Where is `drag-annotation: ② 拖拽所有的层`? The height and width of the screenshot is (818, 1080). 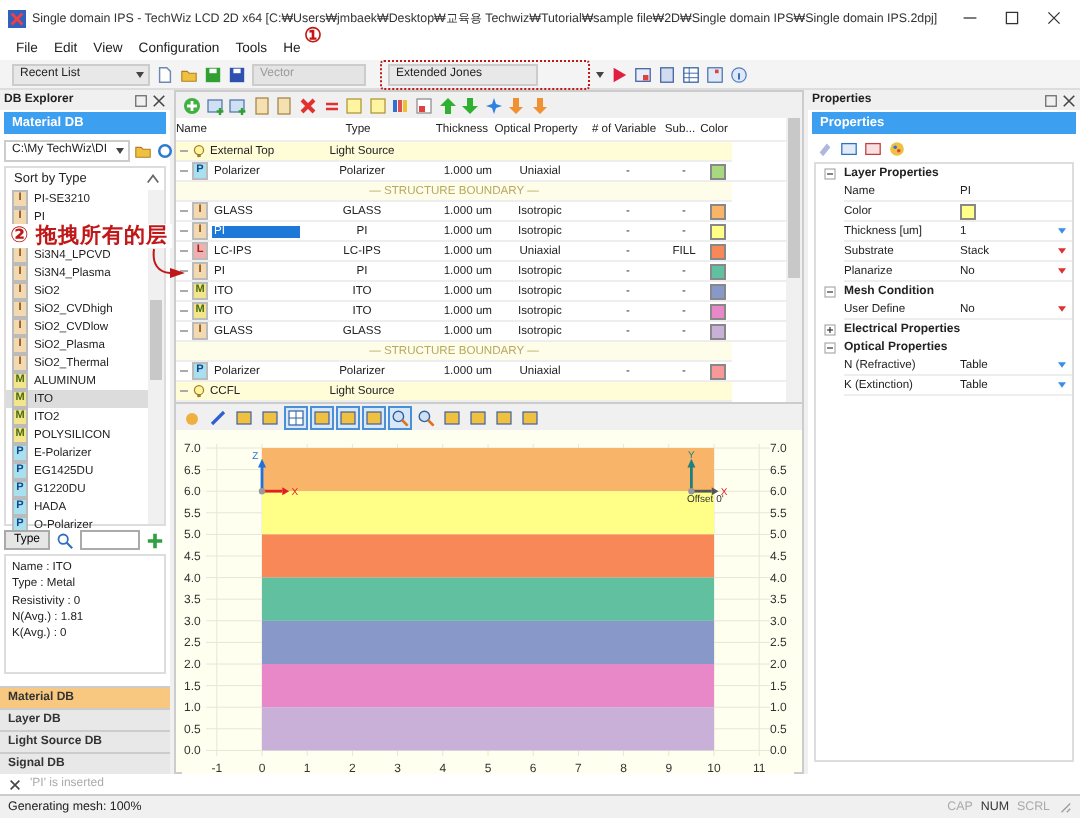
drag-annotation: ② 拖拽所有的层 is located at coordinates (89, 235).